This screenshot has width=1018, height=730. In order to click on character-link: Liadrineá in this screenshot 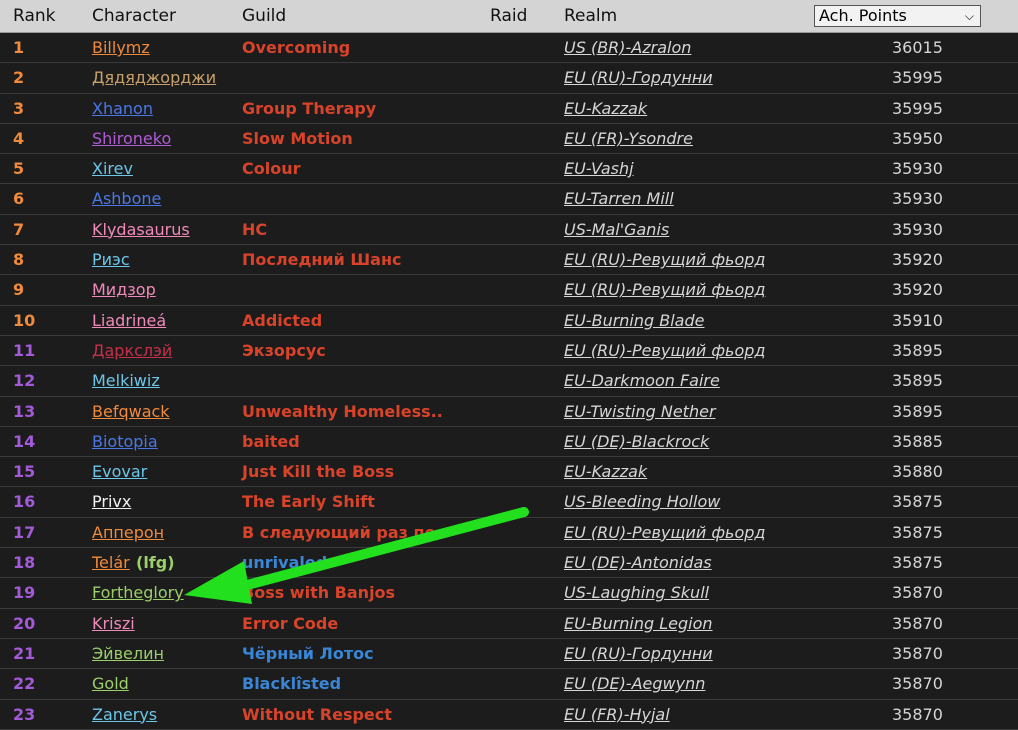, I will do `click(129, 320)`.